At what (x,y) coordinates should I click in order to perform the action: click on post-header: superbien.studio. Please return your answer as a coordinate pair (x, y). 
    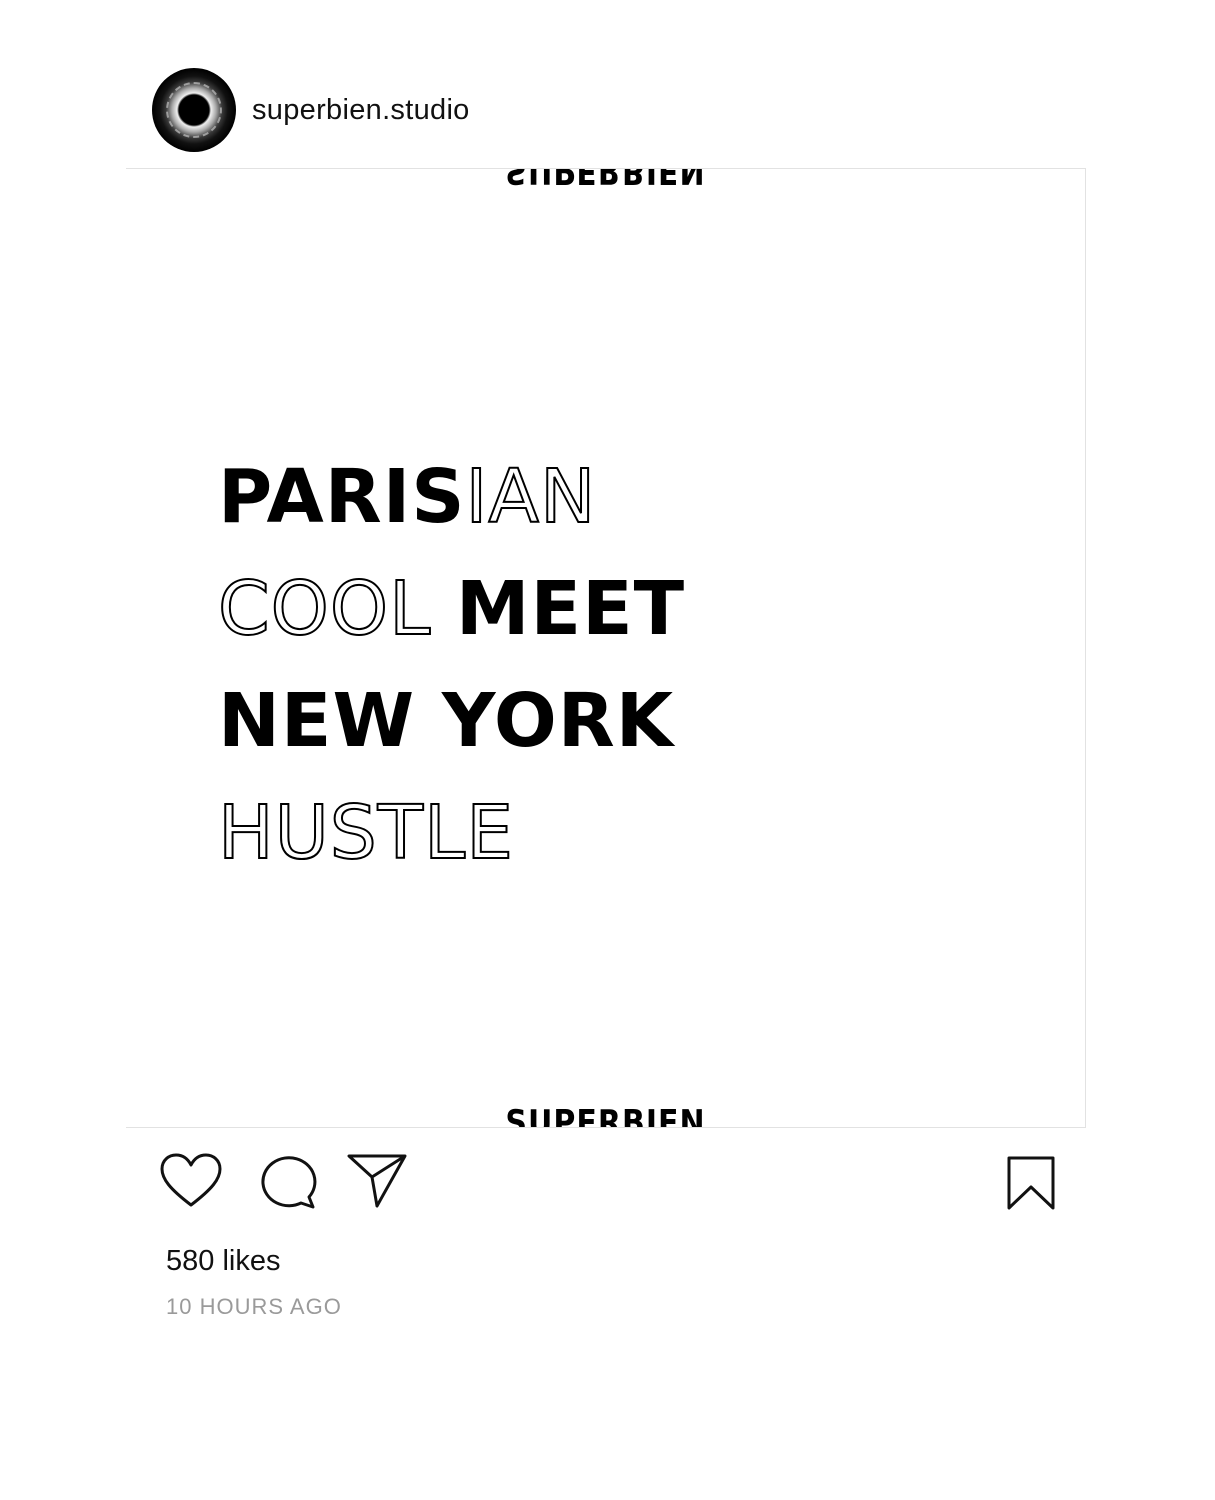
    Looking at the image, I should click on (311, 110).